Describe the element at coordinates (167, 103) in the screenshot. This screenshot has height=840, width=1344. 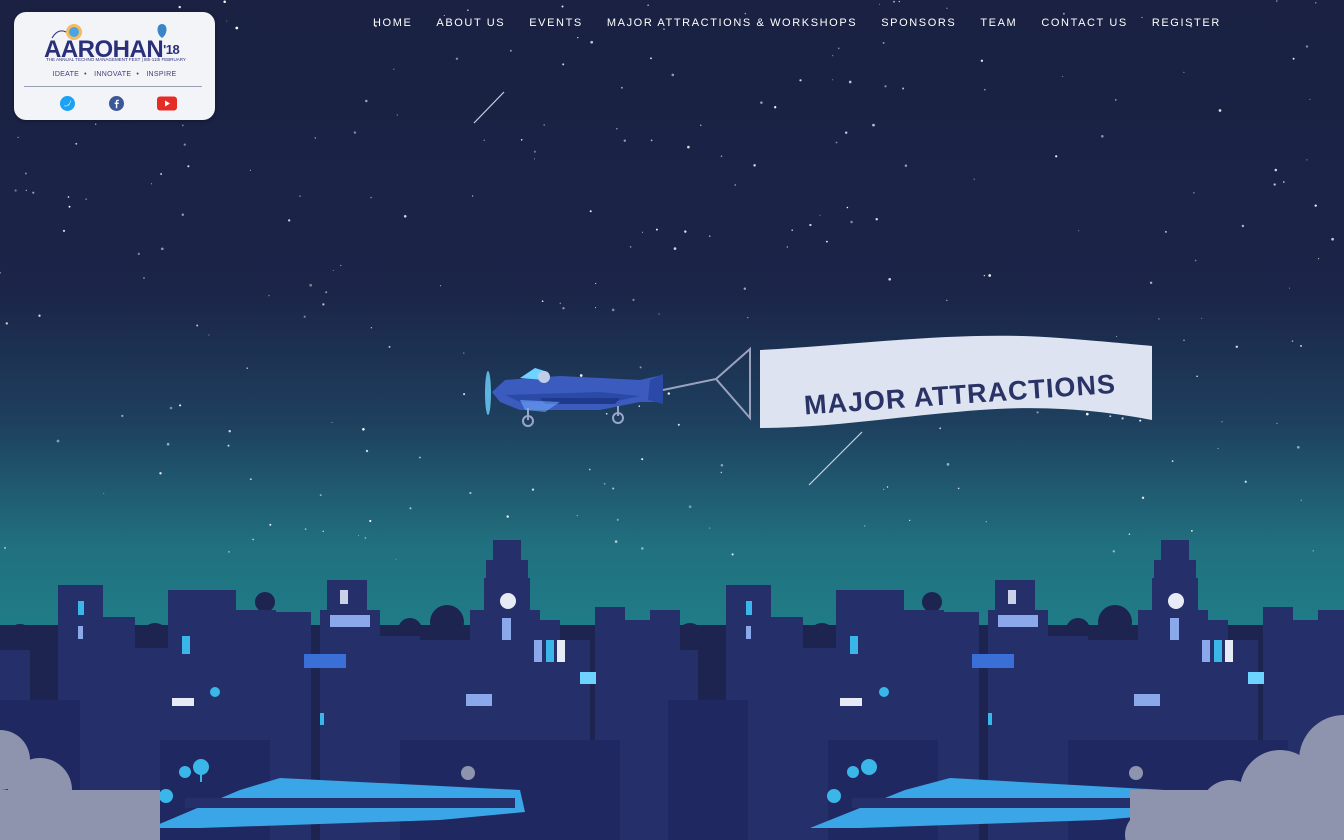
I see `youtube-icon` at that location.